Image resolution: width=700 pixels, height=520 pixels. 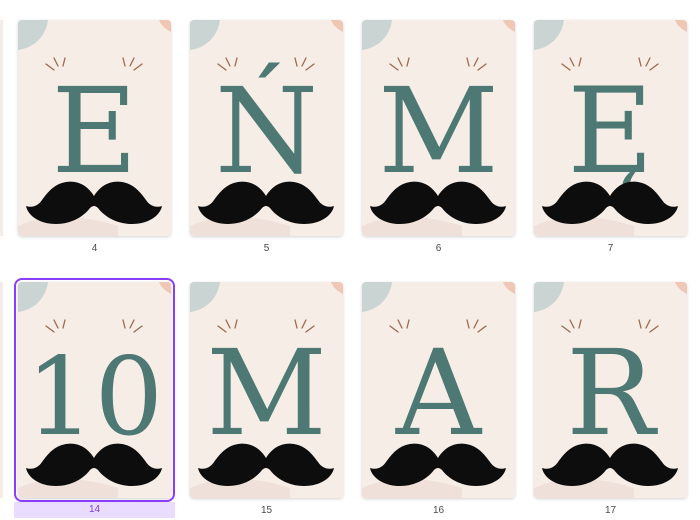 I want to click on page-thumbnail-4: E, so click(x=94, y=128).